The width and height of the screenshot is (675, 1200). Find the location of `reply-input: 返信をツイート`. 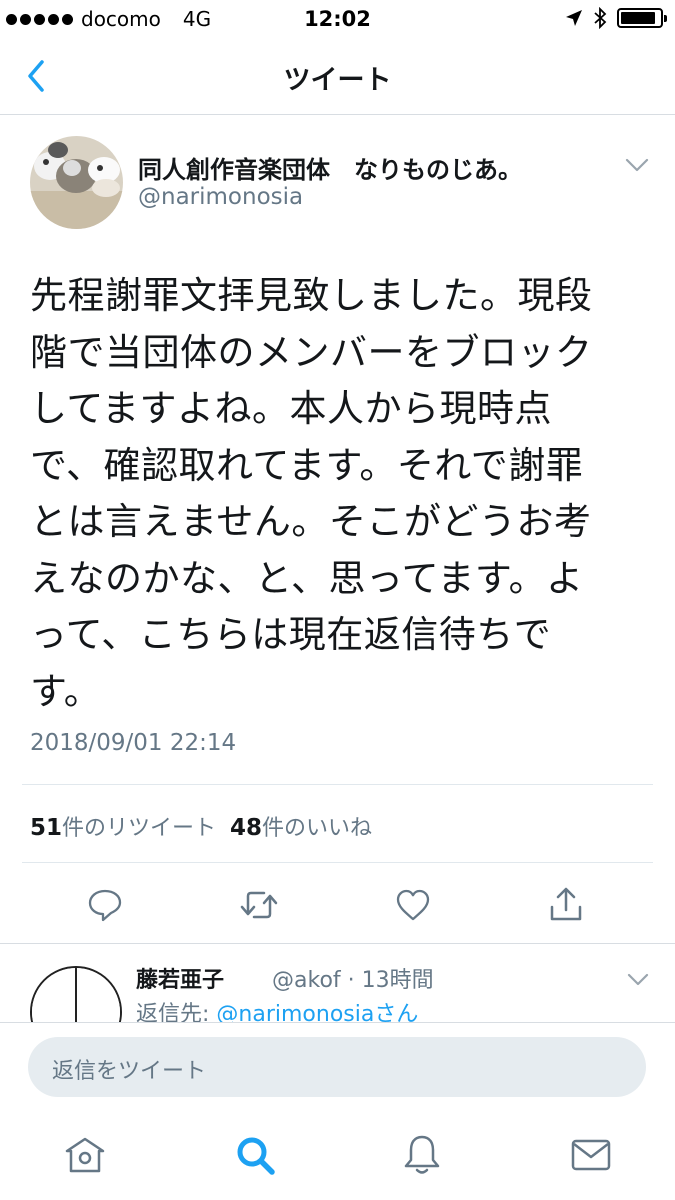

reply-input: 返信をツイート is located at coordinates (337, 1067).